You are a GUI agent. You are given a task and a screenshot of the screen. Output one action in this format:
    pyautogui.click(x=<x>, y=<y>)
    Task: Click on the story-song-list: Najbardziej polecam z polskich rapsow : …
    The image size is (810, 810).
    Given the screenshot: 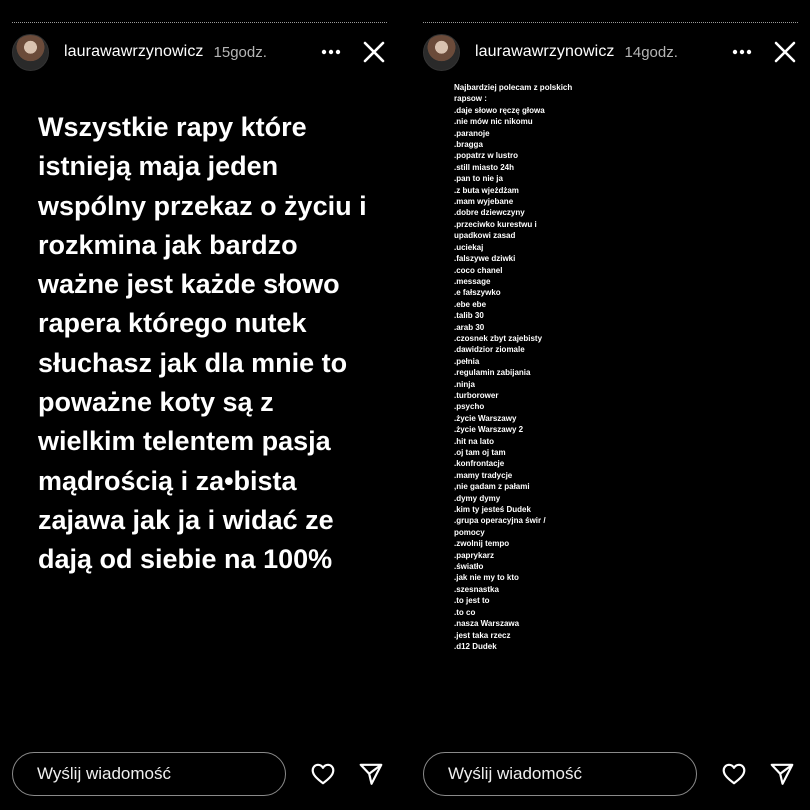 What is the action you would take?
    pyautogui.click(x=514, y=367)
    